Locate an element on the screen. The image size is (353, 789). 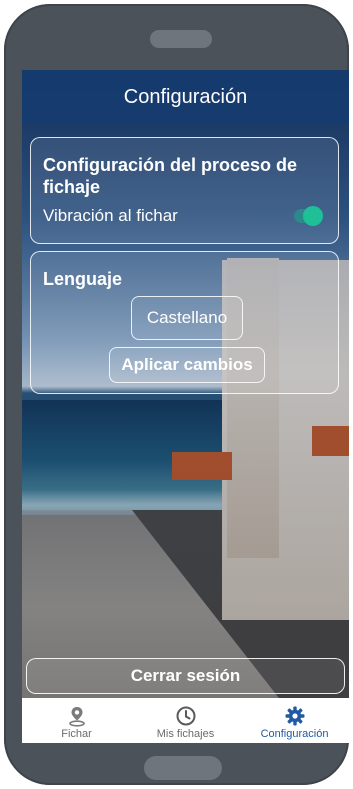
app-header: Configuración is located at coordinates (185, 97).